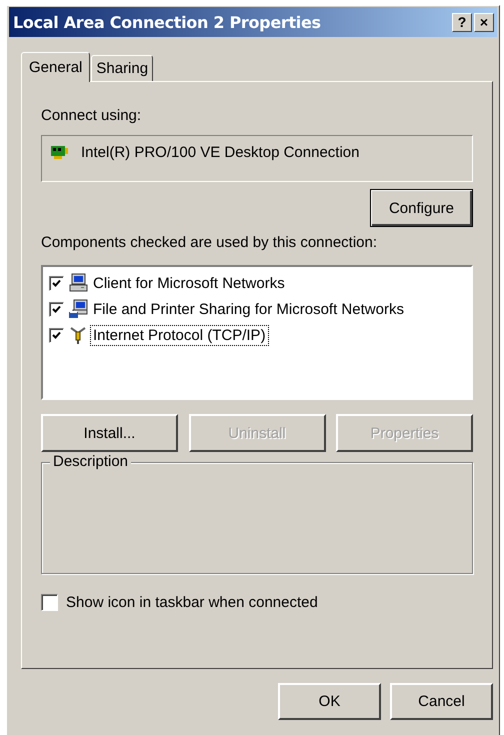 The width and height of the screenshot is (504, 735). Describe the element at coordinates (91, 462) in the screenshot. I see `group-title: Description` at that location.